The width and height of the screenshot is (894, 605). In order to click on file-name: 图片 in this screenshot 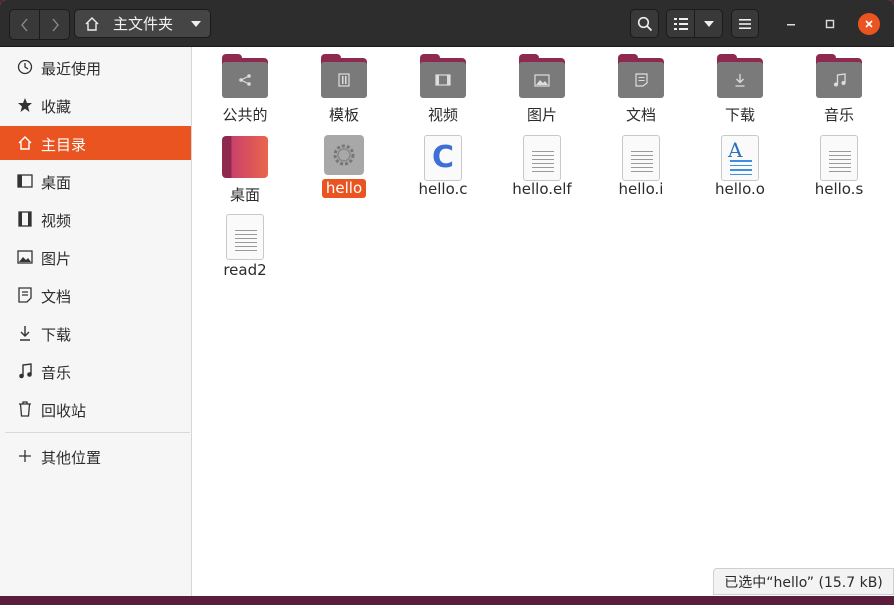, I will do `click(541, 115)`.